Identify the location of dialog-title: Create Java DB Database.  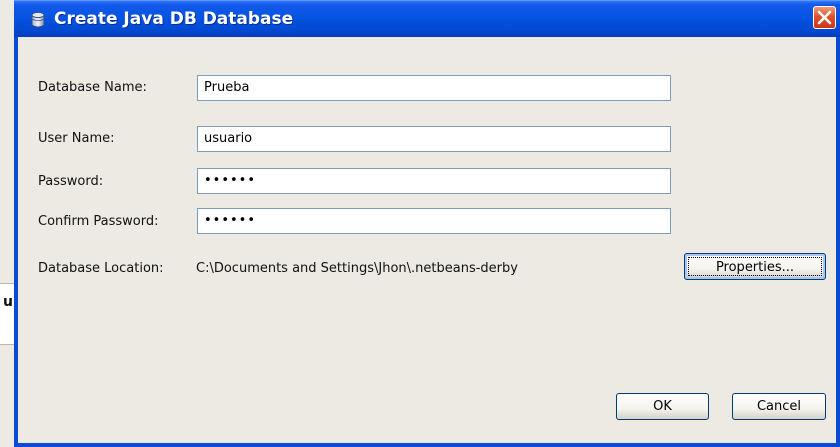
(174, 19).